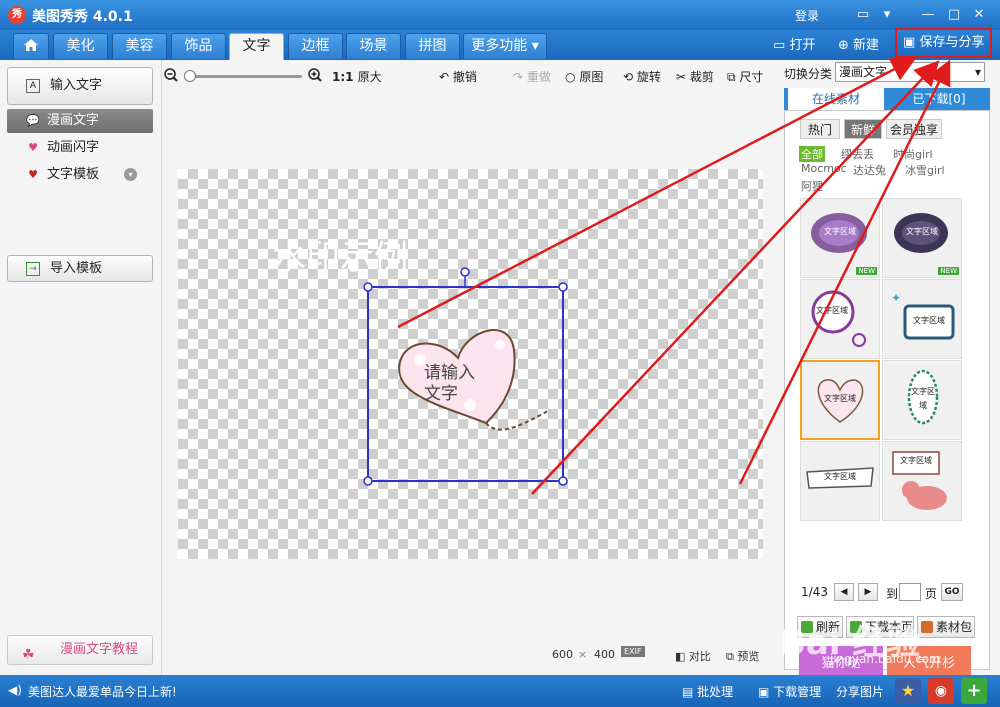 The width and height of the screenshot is (1000, 707). Describe the element at coordinates (368, 481) in the screenshot. I see `resize-handle-bottom-left` at that location.